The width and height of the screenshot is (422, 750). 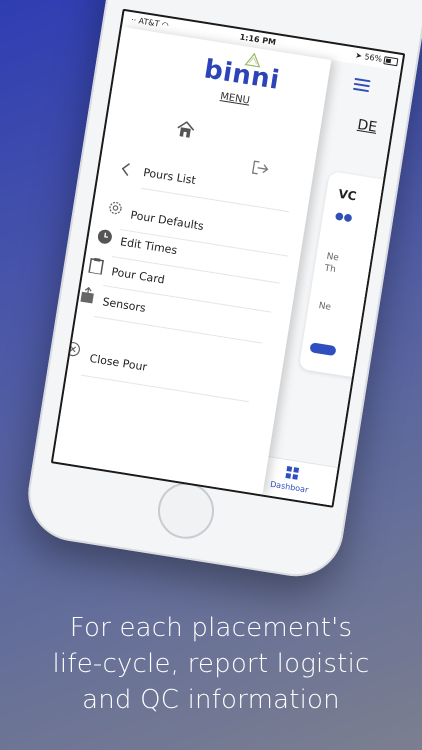 I want to click on menu-heading: MENU, so click(x=235, y=99).